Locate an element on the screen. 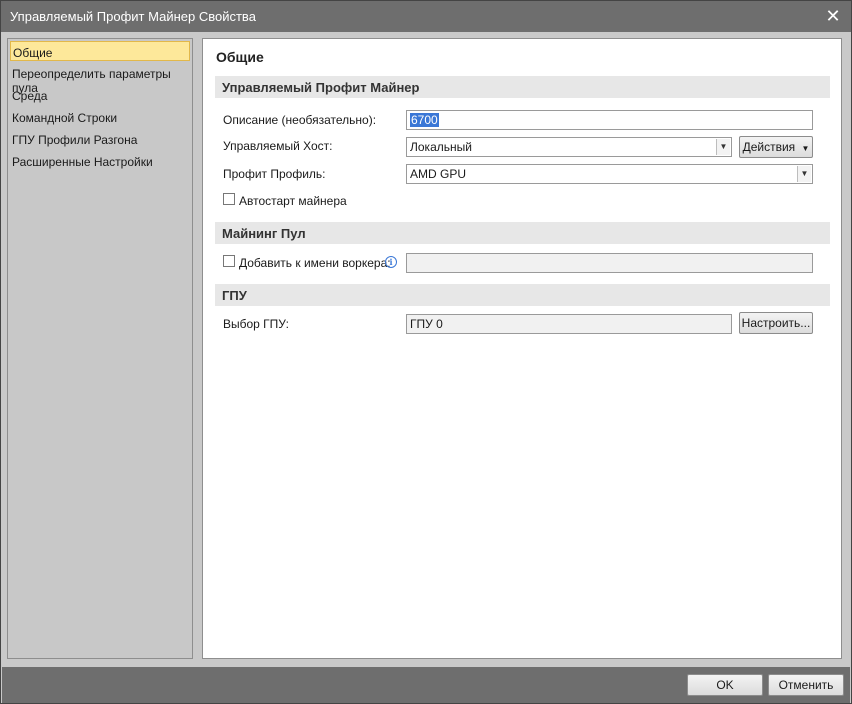 This screenshot has width=852, height=704. sidebar-item-environment: Среда is located at coordinates (100, 95).